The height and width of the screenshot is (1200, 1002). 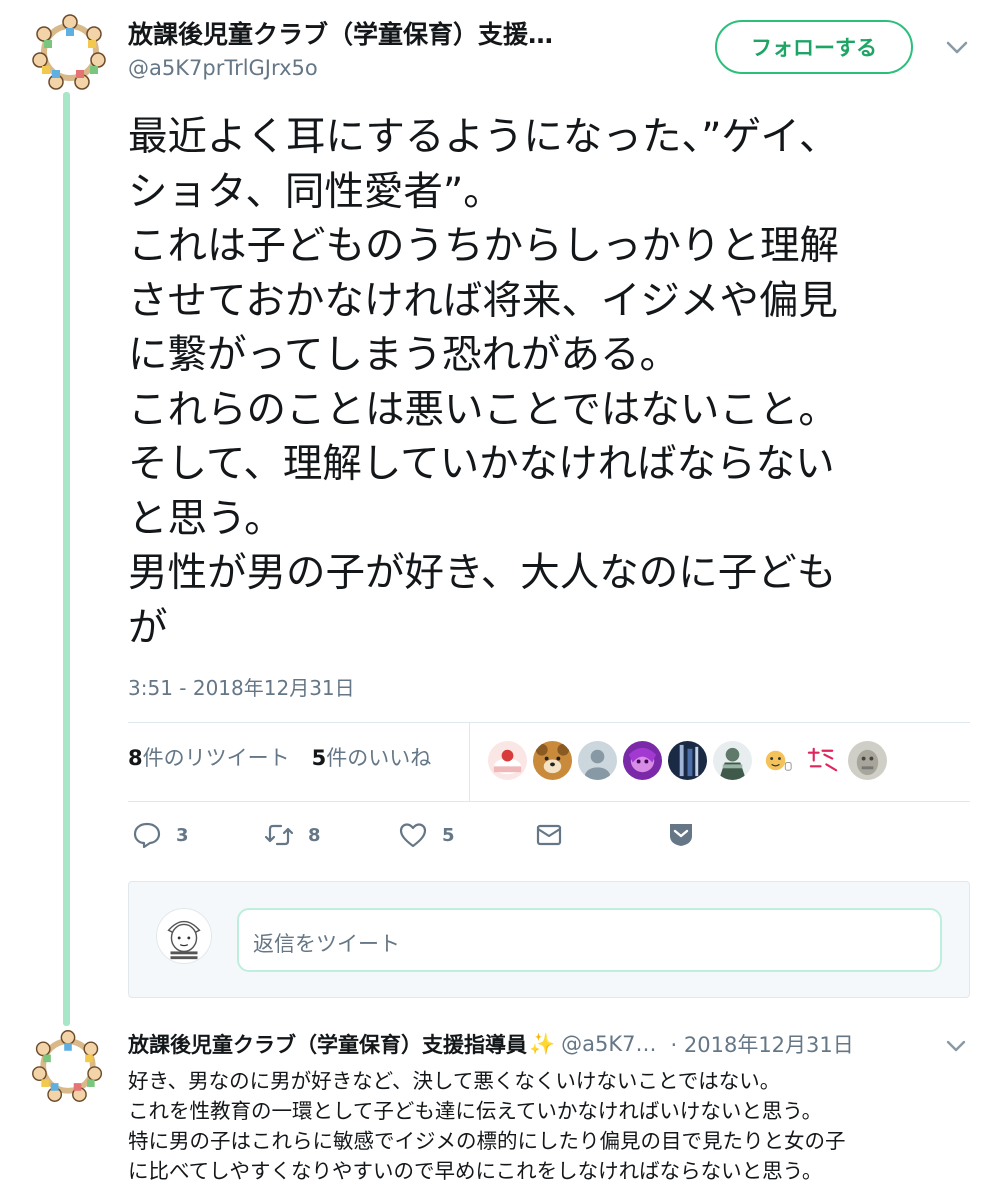 I want to click on liker-avatars, so click(x=687, y=760).